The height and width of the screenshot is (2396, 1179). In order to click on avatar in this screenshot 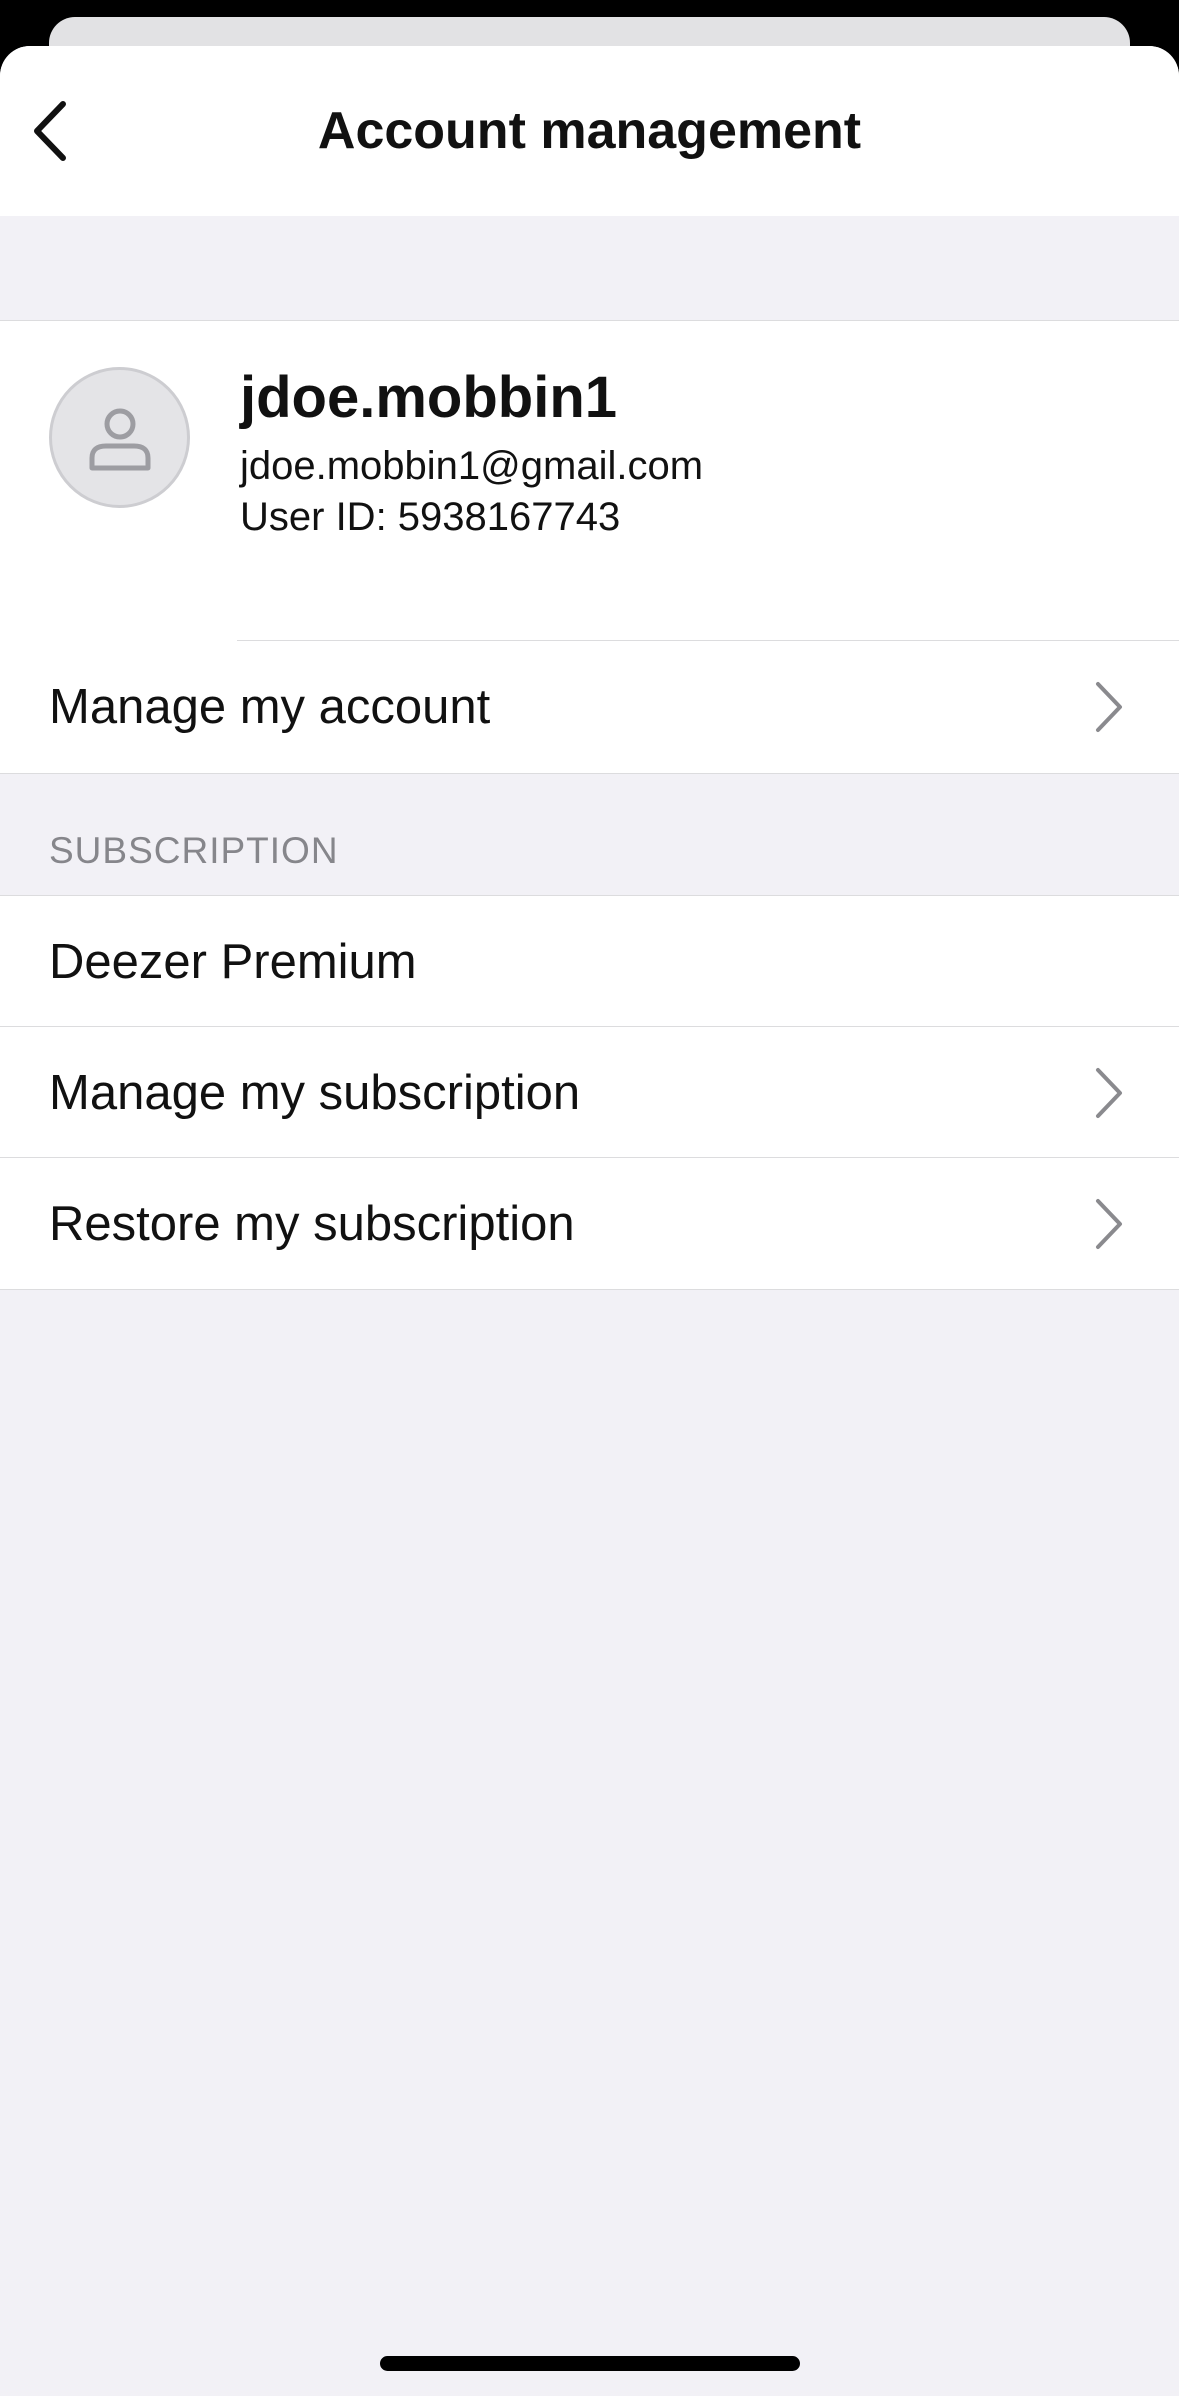, I will do `click(119, 437)`.